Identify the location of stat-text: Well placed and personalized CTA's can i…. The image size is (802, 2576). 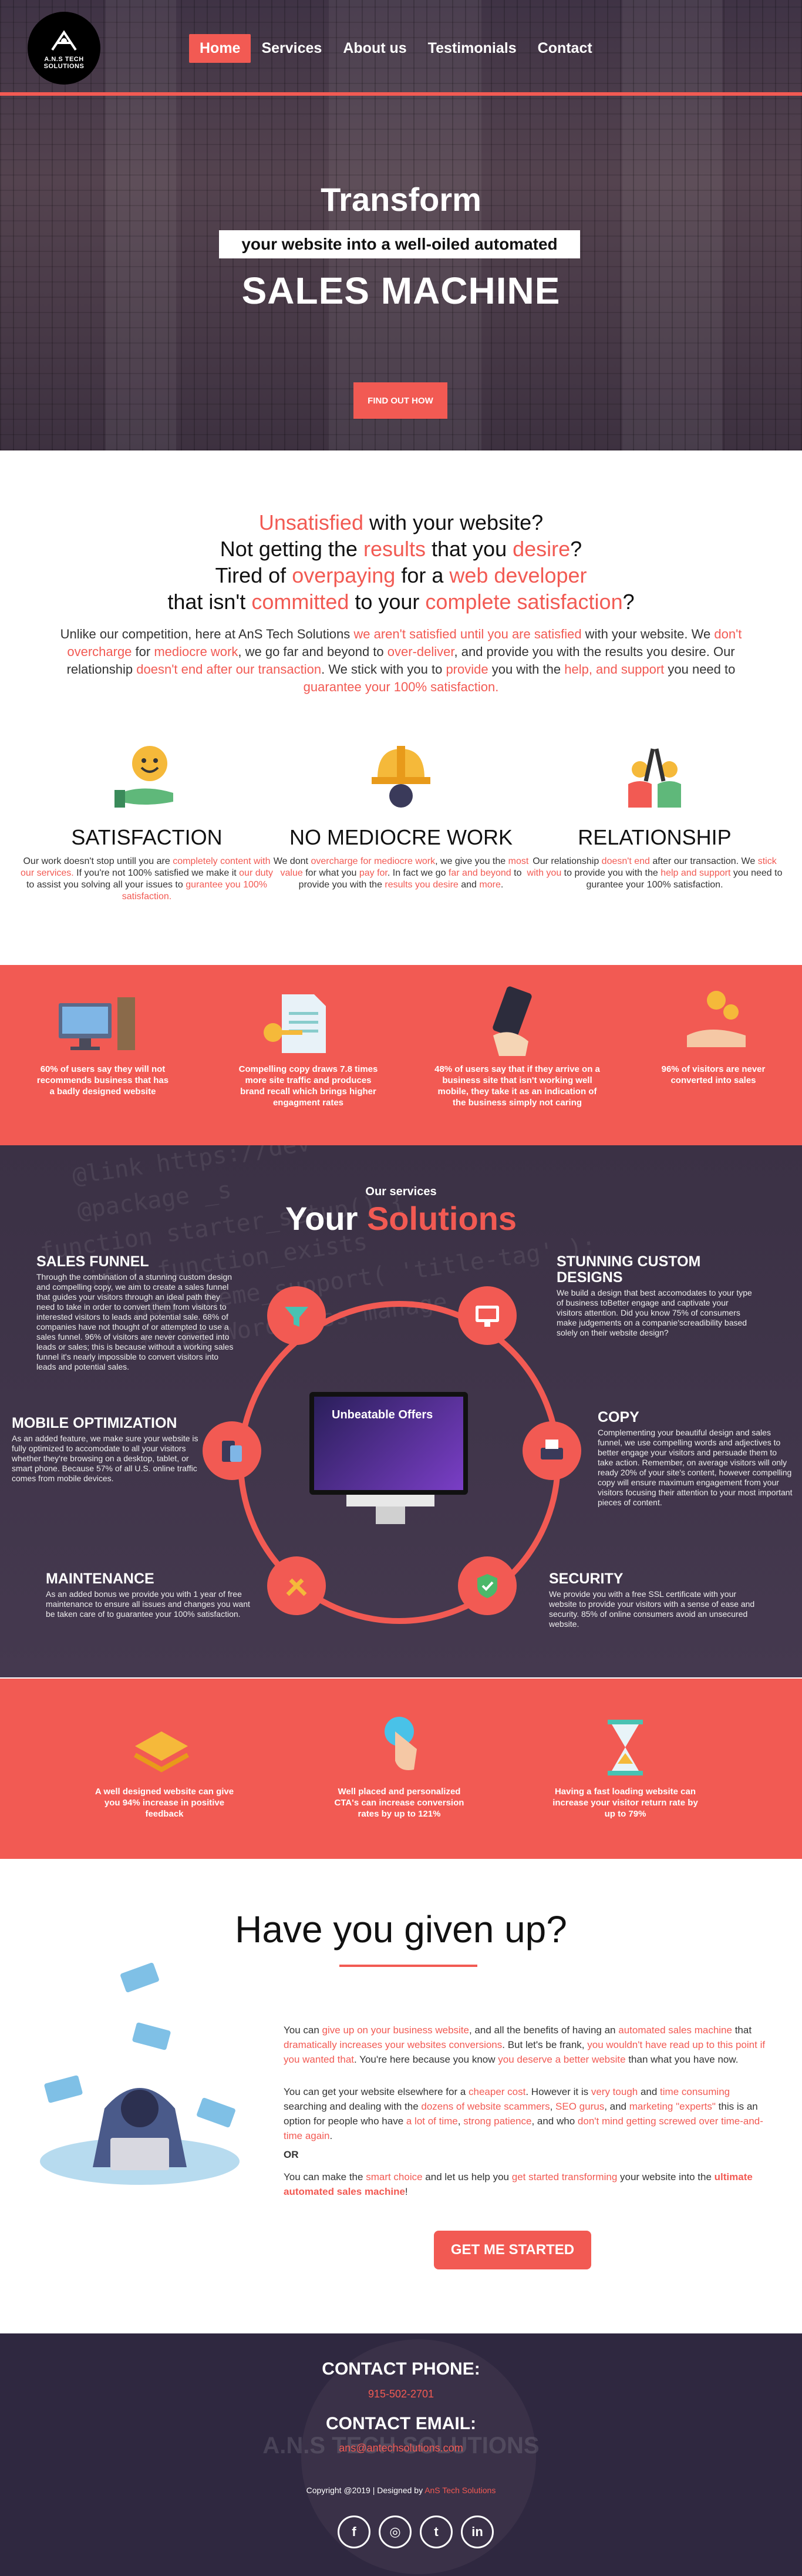
(399, 1803).